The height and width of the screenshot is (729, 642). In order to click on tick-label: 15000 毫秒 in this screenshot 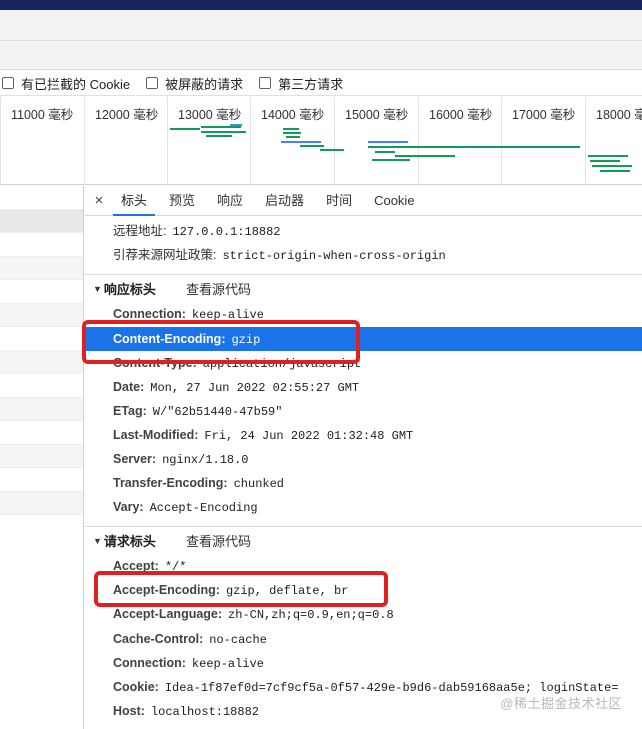, I will do `click(377, 115)`.